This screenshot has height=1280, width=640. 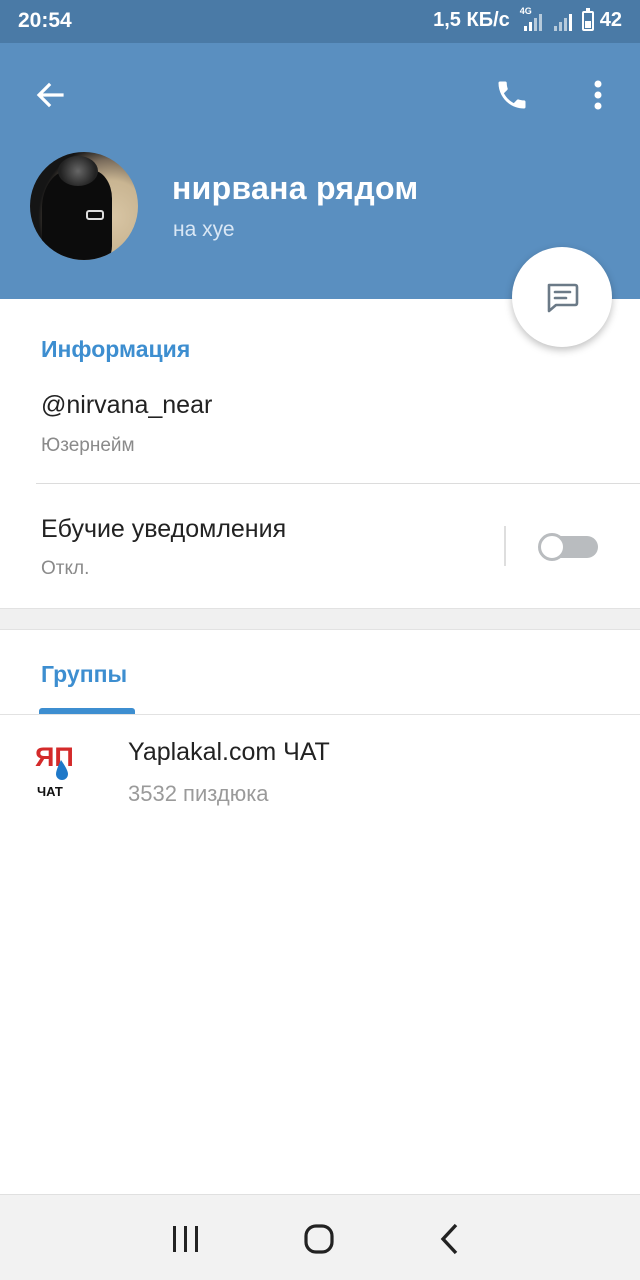 What do you see at coordinates (65, 568) in the screenshot?
I see `notifications-state: Откл.` at bounding box center [65, 568].